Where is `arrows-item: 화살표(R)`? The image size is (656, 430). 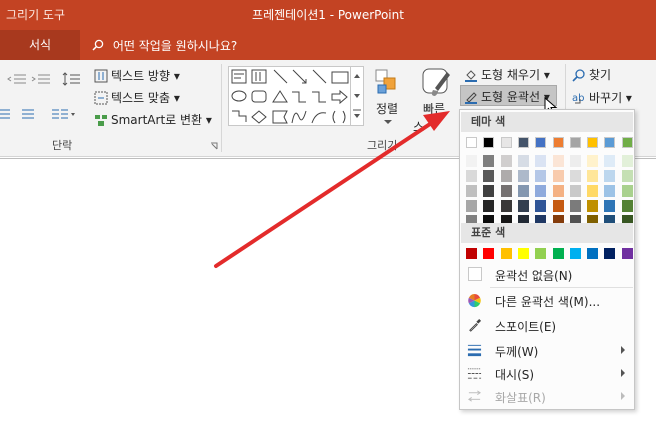
arrows-item: 화살표(R) is located at coordinates (547, 396).